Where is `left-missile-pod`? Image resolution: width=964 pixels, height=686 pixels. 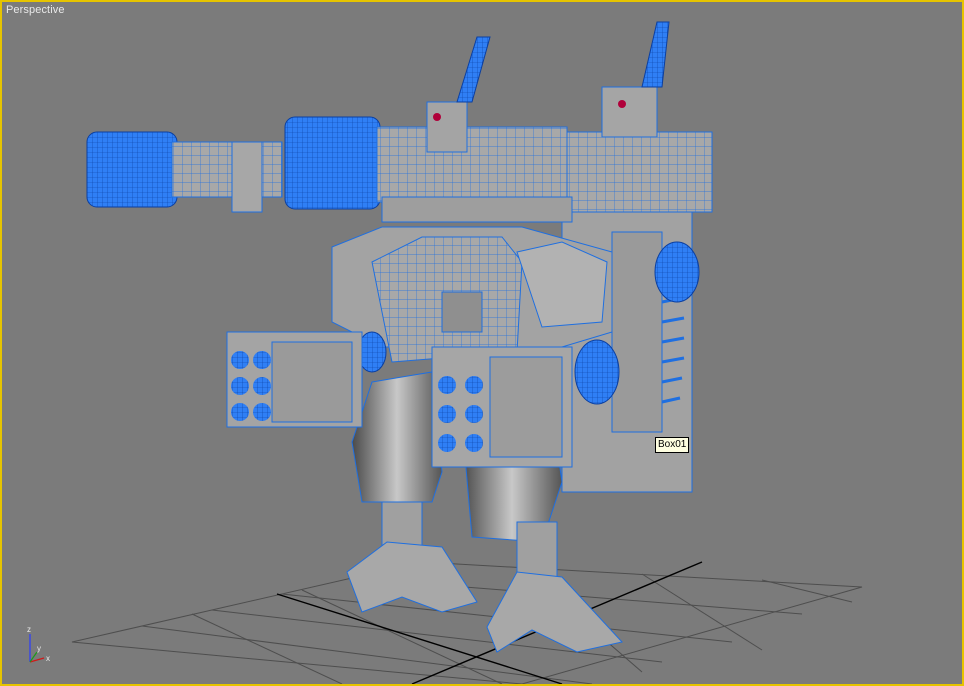 left-missile-pod is located at coordinates (294, 379).